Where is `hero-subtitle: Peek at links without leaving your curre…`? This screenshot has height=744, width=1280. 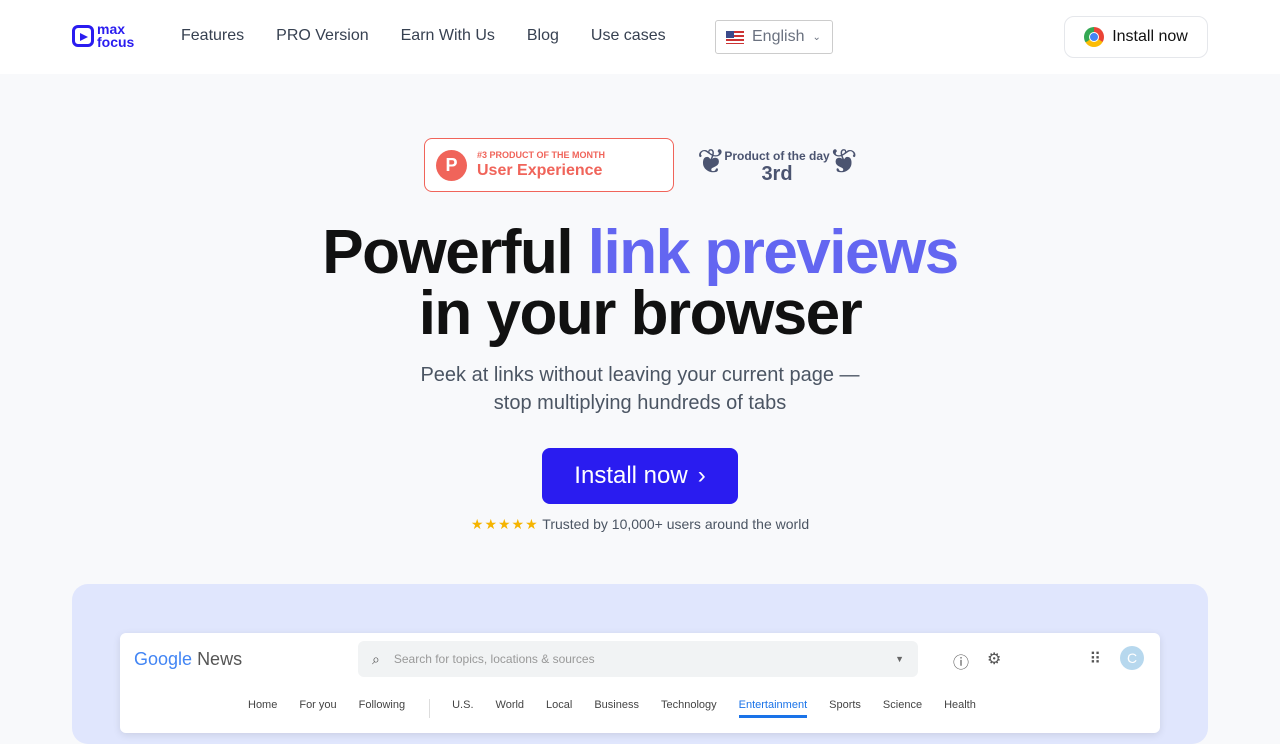
hero-subtitle: Peek at links without leaving your curre… is located at coordinates (640, 389).